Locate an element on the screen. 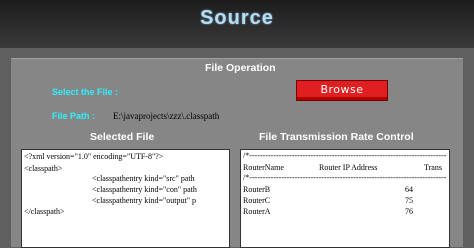  router-row-name: RouterA is located at coordinates (257, 211).